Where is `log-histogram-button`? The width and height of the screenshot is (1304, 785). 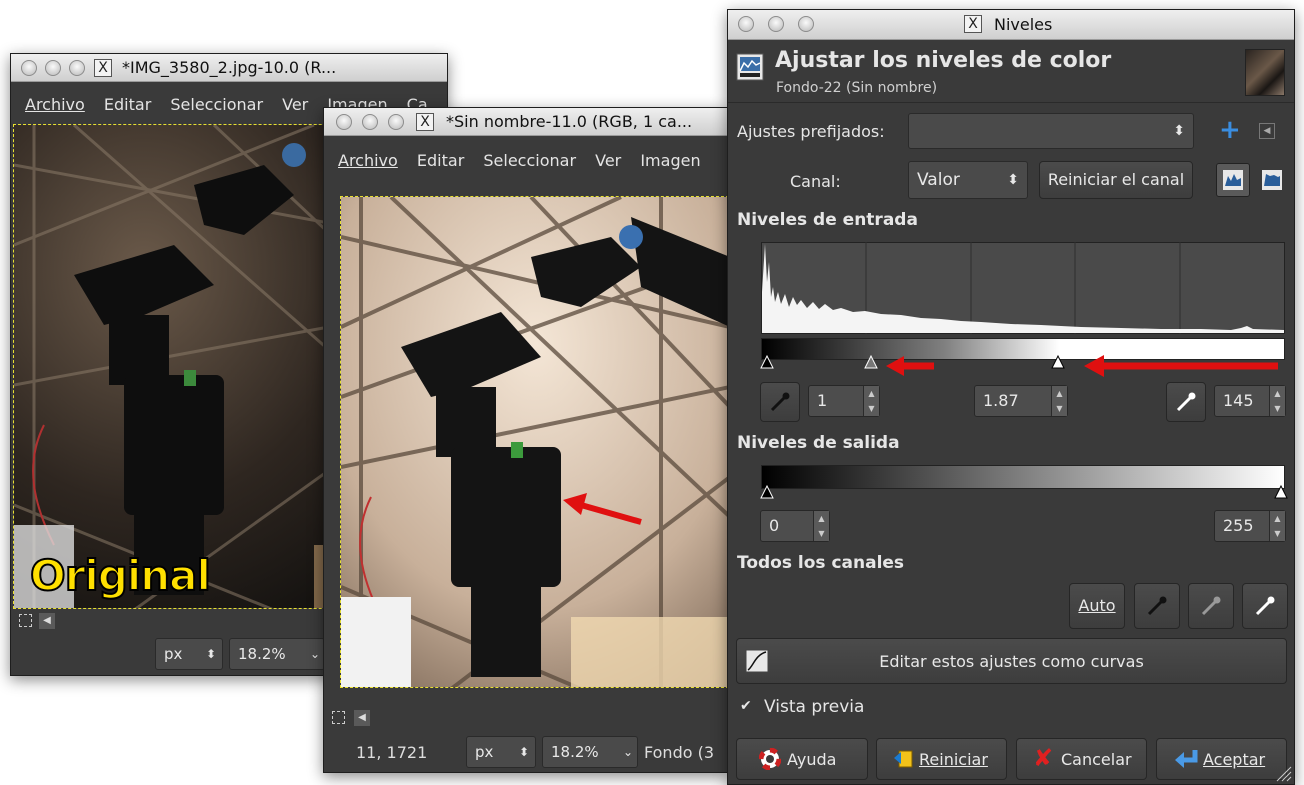 log-histogram-button is located at coordinates (1272, 180).